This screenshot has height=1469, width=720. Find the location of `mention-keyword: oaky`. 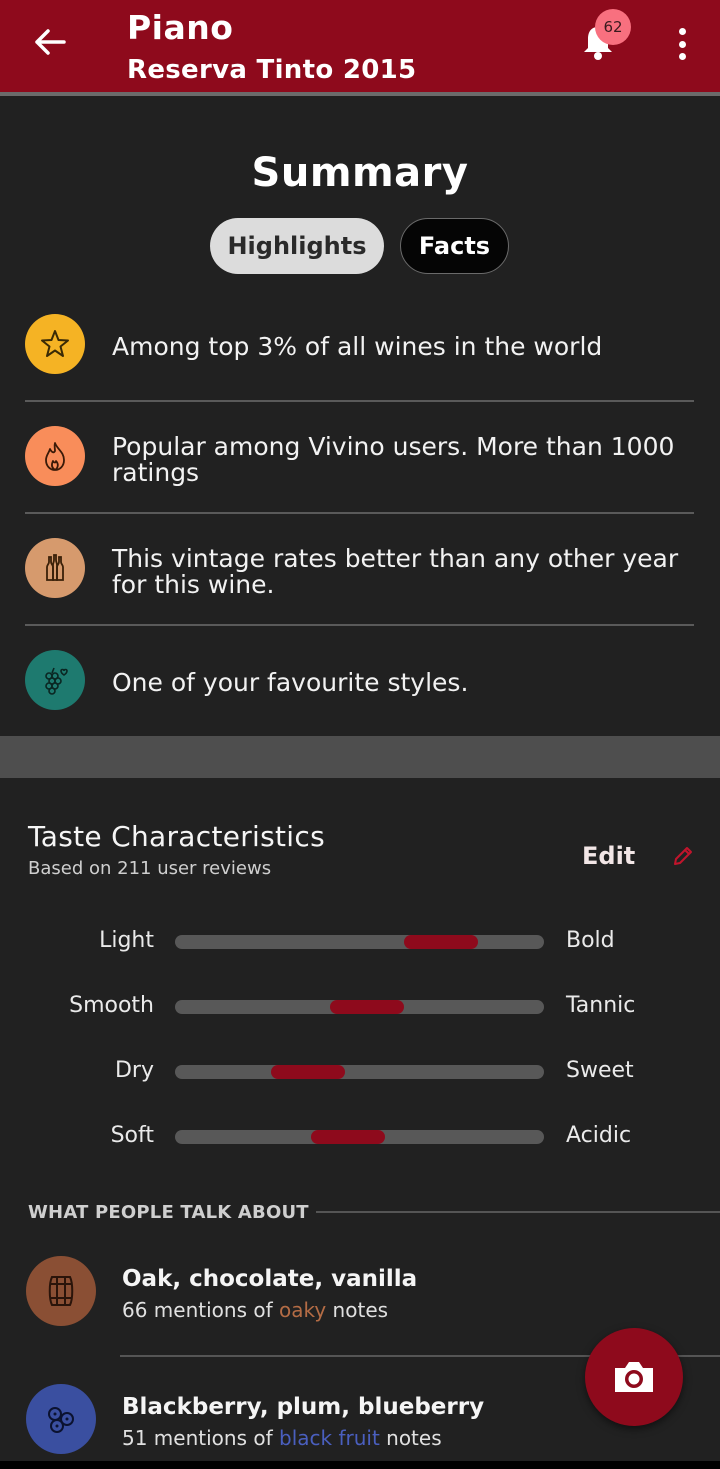

mention-keyword: oaky is located at coordinates (303, 1310).